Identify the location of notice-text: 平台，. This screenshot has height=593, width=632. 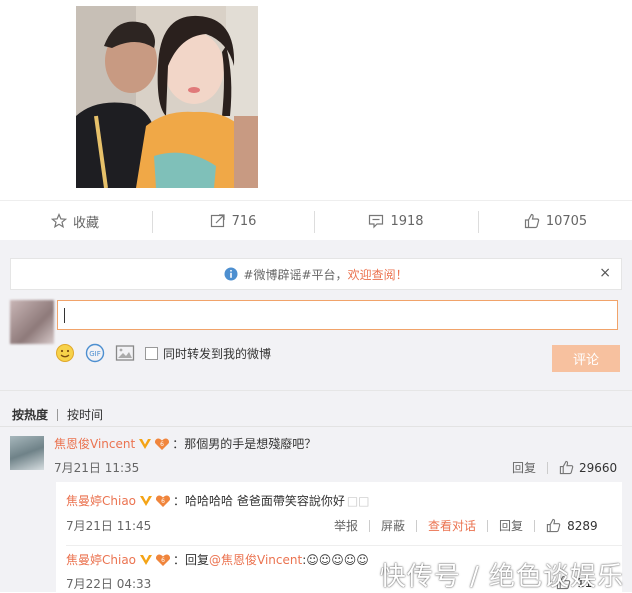
(329, 274).